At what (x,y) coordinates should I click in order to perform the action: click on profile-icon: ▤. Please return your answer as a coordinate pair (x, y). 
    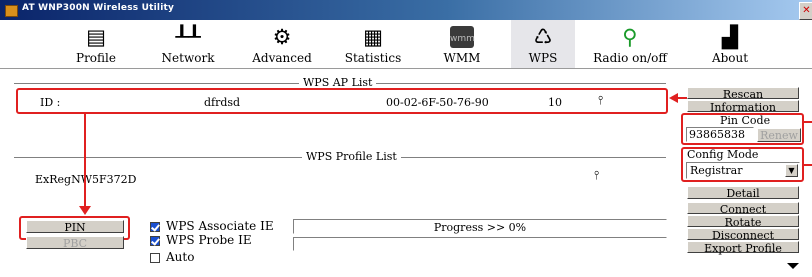
    Looking at the image, I should click on (96, 37).